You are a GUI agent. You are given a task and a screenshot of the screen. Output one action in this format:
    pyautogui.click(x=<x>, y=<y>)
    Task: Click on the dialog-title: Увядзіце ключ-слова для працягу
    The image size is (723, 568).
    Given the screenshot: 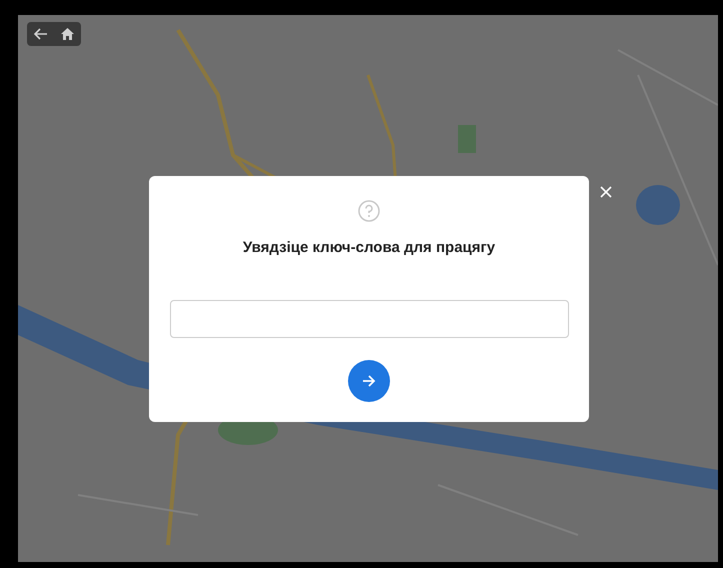 What is the action you would take?
    pyautogui.click(x=369, y=248)
    